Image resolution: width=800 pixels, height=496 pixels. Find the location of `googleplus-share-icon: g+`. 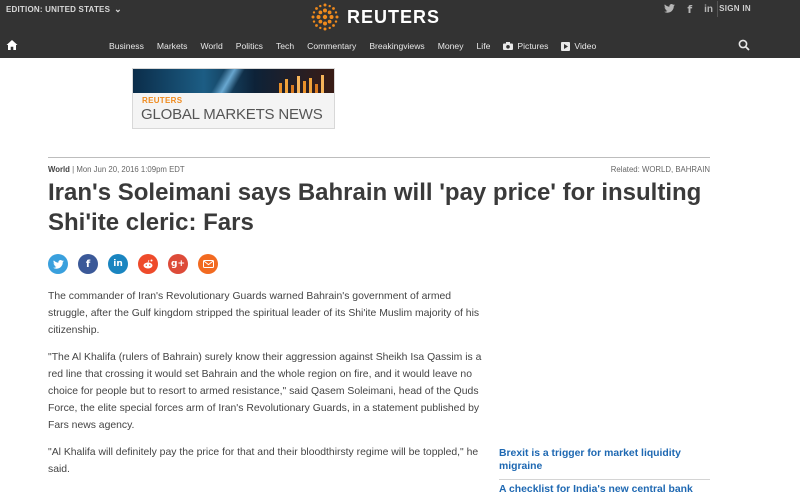

googleplus-share-icon: g+ is located at coordinates (178, 264).